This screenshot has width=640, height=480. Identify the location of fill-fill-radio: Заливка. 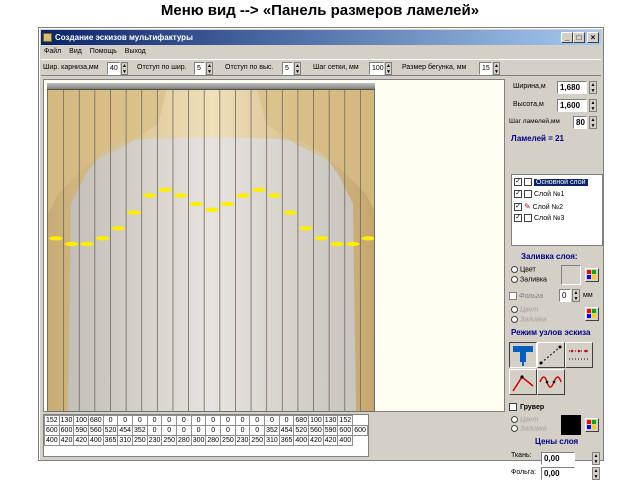
(529, 279).